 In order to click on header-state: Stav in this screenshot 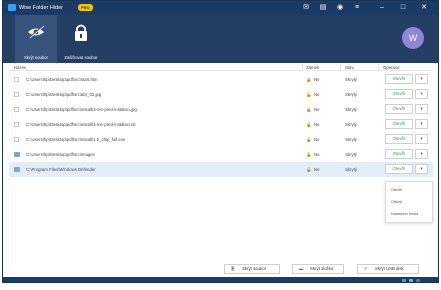, I will do `click(349, 67)`.